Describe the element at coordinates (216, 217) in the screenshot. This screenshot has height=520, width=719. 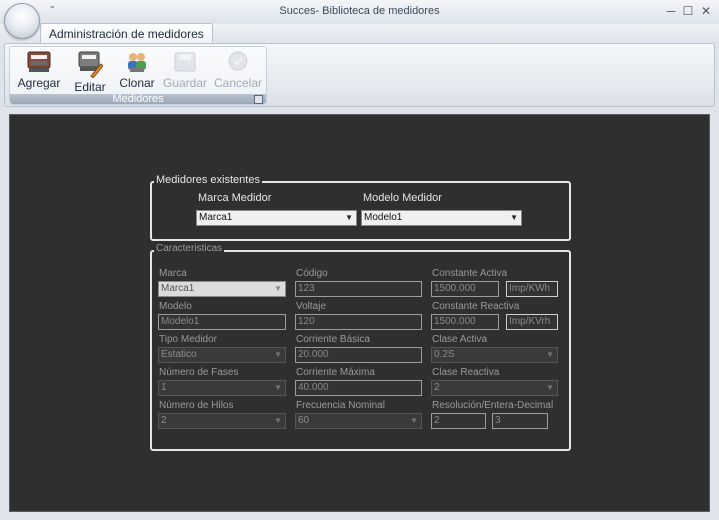
I see `marca-medidor-value: Marca1` at that location.